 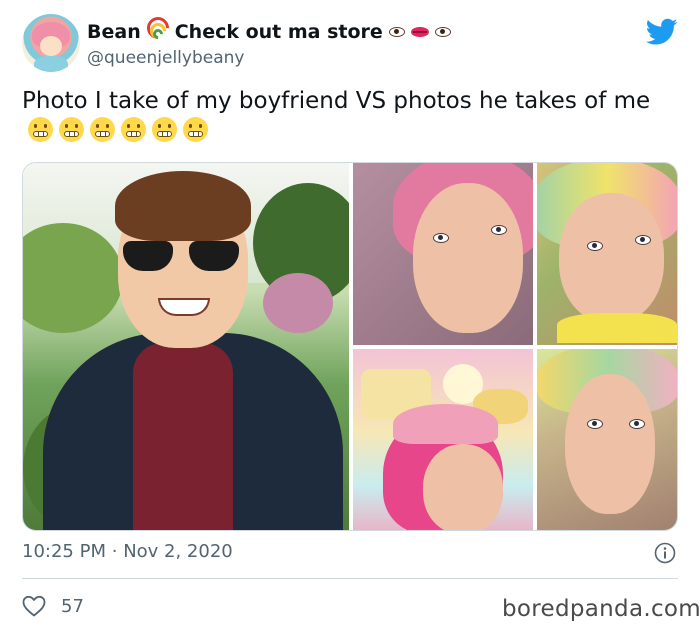 I want to click on lips-icon, so click(x=419, y=32).